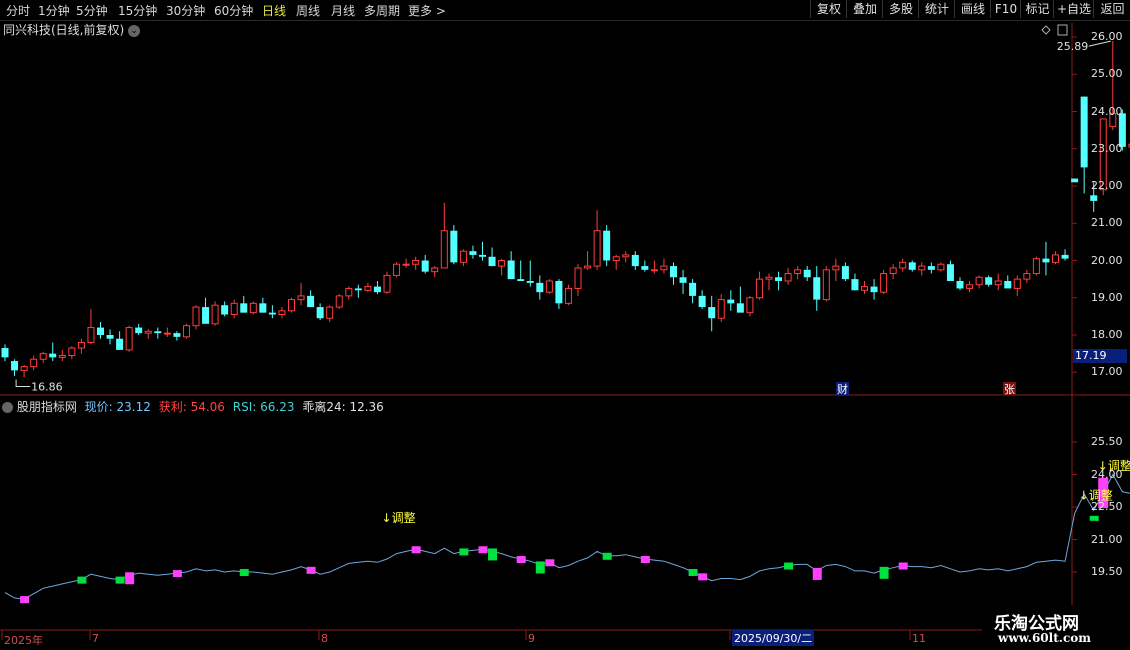 The width and height of the screenshot is (1130, 650). I want to click on x-tick-label: 11, so click(919, 638).